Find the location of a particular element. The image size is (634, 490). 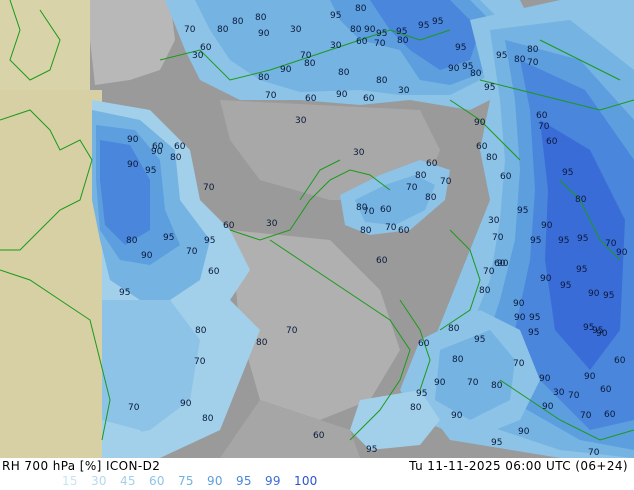

region-land-west is located at coordinates (51, 274).